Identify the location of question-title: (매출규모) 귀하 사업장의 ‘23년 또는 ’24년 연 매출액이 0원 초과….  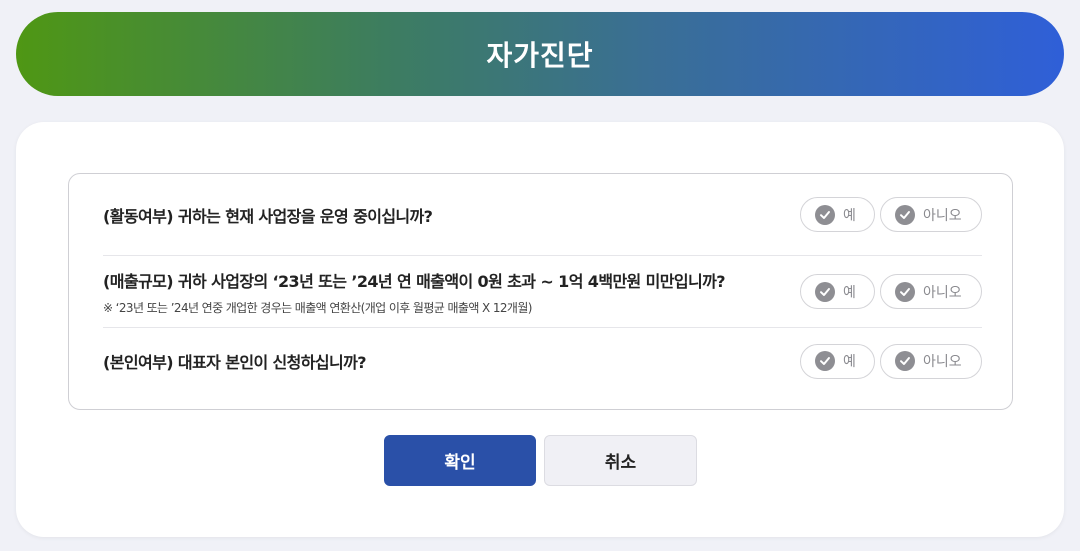
(414, 281).